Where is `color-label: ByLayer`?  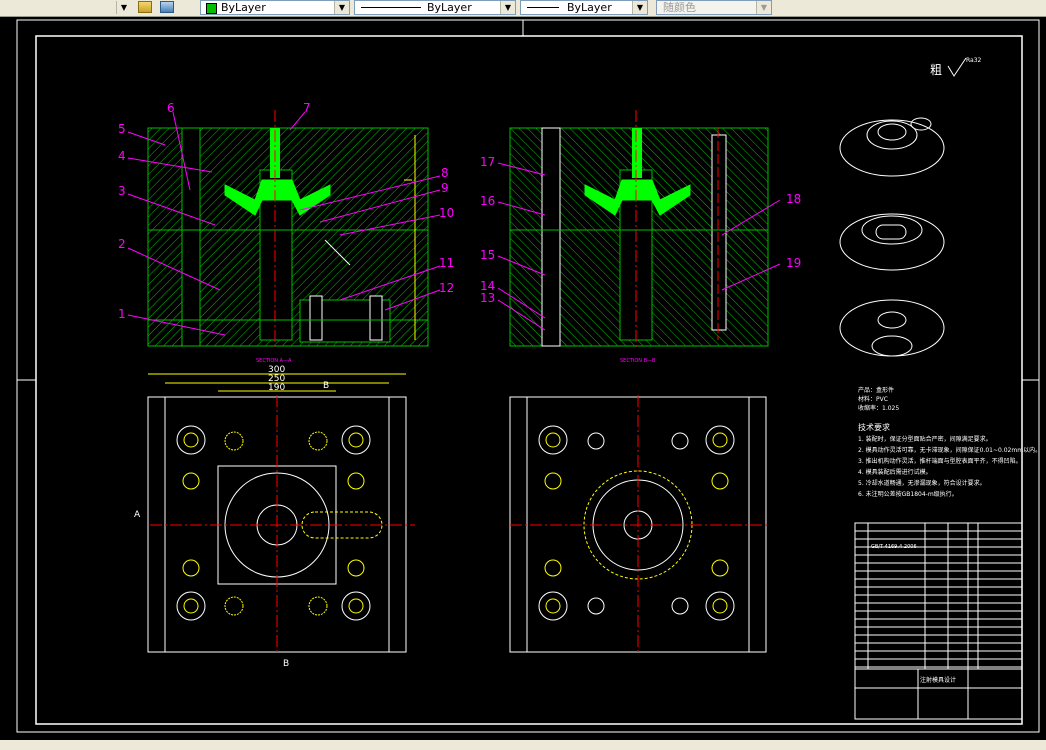 color-label: ByLayer is located at coordinates (243, 7).